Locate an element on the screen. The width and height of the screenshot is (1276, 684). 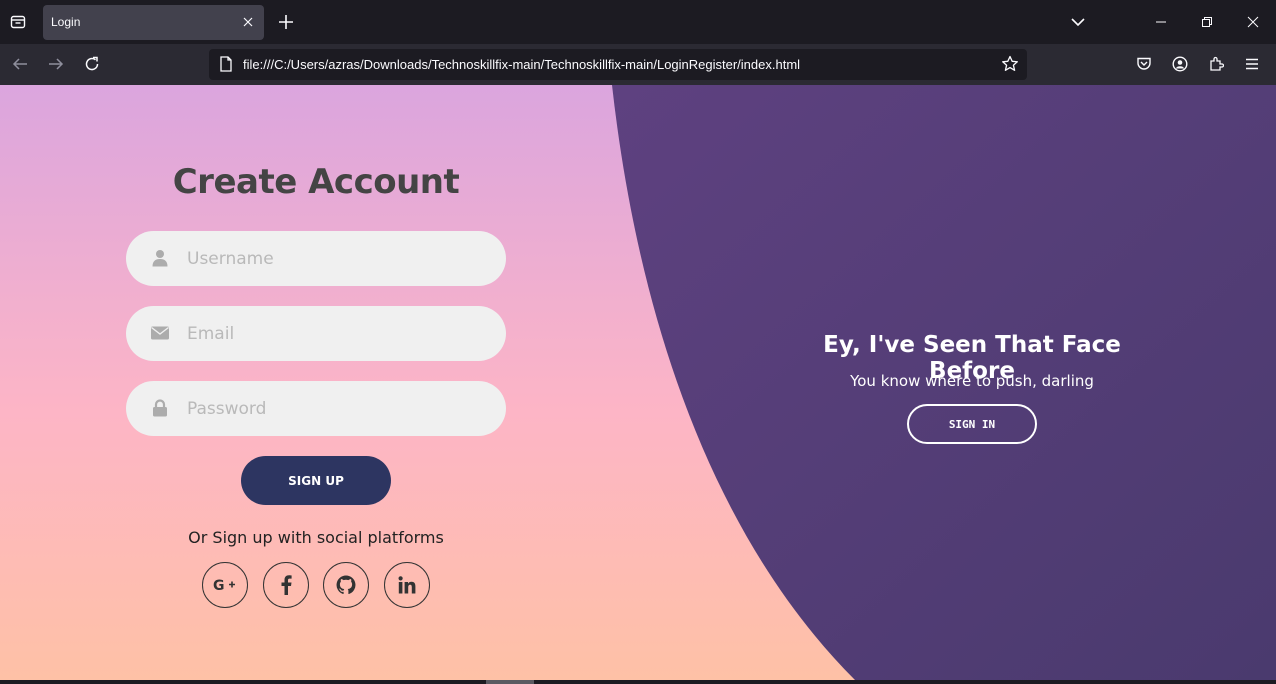
minimize-icon is located at coordinates (1161, 22).